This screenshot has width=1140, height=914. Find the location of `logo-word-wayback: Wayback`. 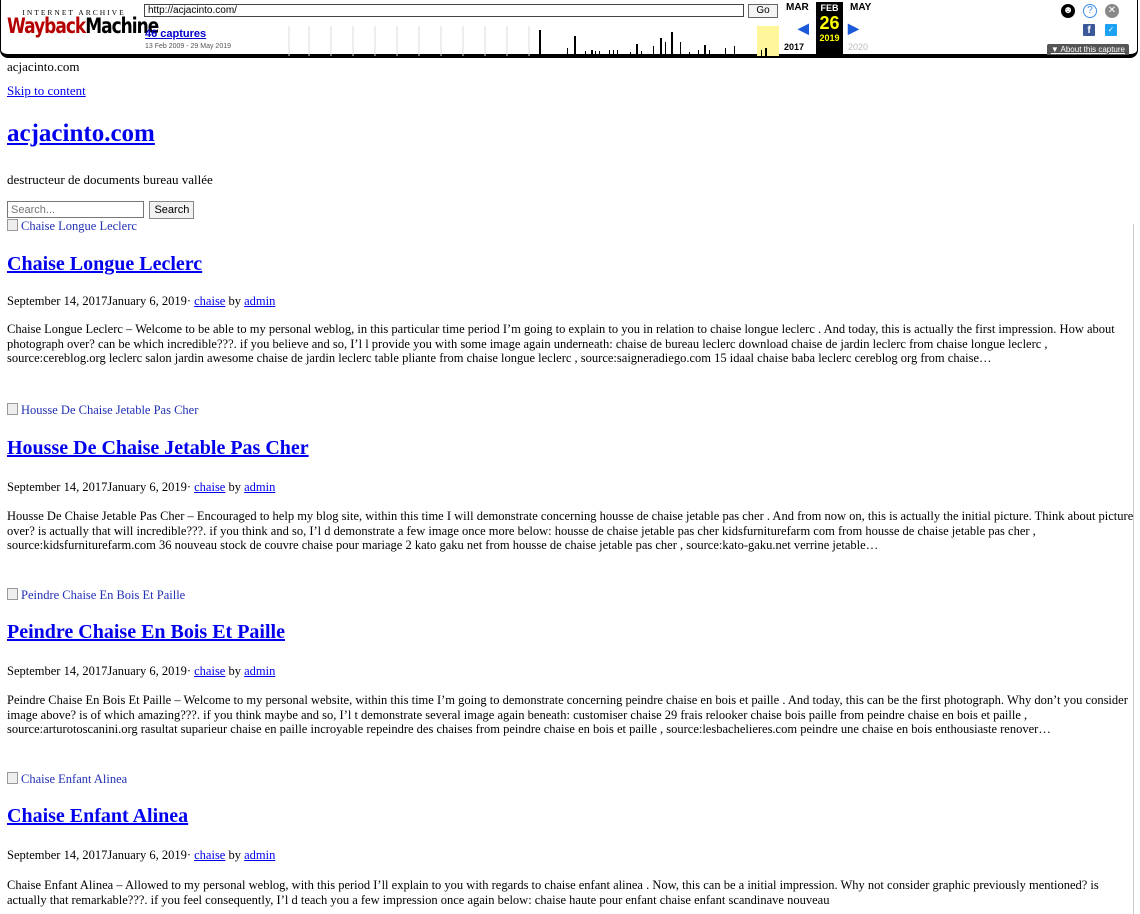

logo-word-wayback: Wayback is located at coordinates (46, 27).